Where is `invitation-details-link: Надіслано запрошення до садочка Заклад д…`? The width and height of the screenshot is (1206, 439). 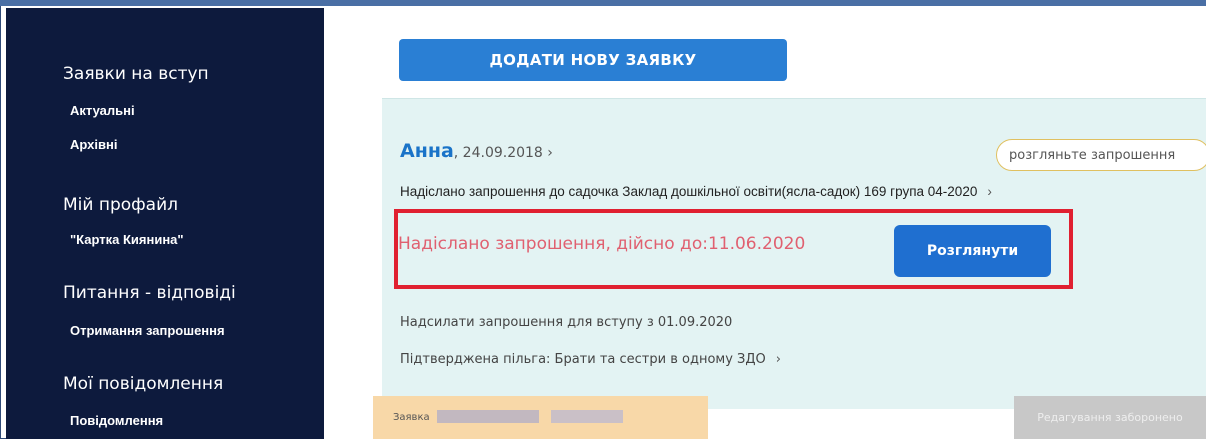 invitation-details-link: Надіслано запрошення до садочка Заклад д… is located at coordinates (696, 191).